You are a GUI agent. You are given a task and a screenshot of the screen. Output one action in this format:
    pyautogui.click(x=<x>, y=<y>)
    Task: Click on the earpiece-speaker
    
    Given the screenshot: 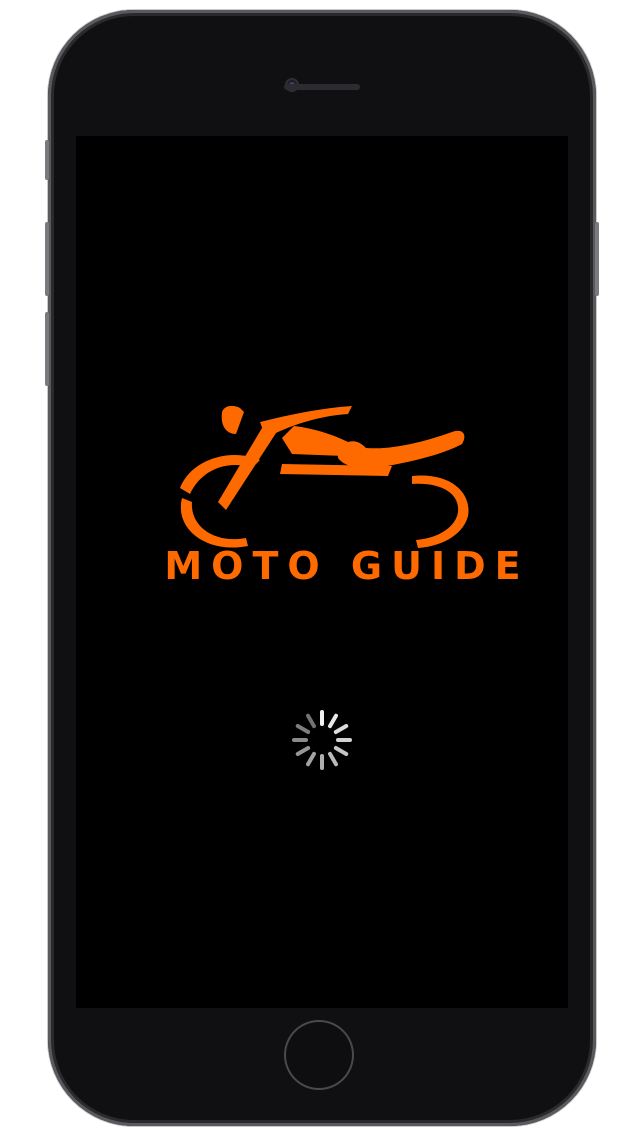 What is the action you would take?
    pyautogui.click(x=322, y=87)
    